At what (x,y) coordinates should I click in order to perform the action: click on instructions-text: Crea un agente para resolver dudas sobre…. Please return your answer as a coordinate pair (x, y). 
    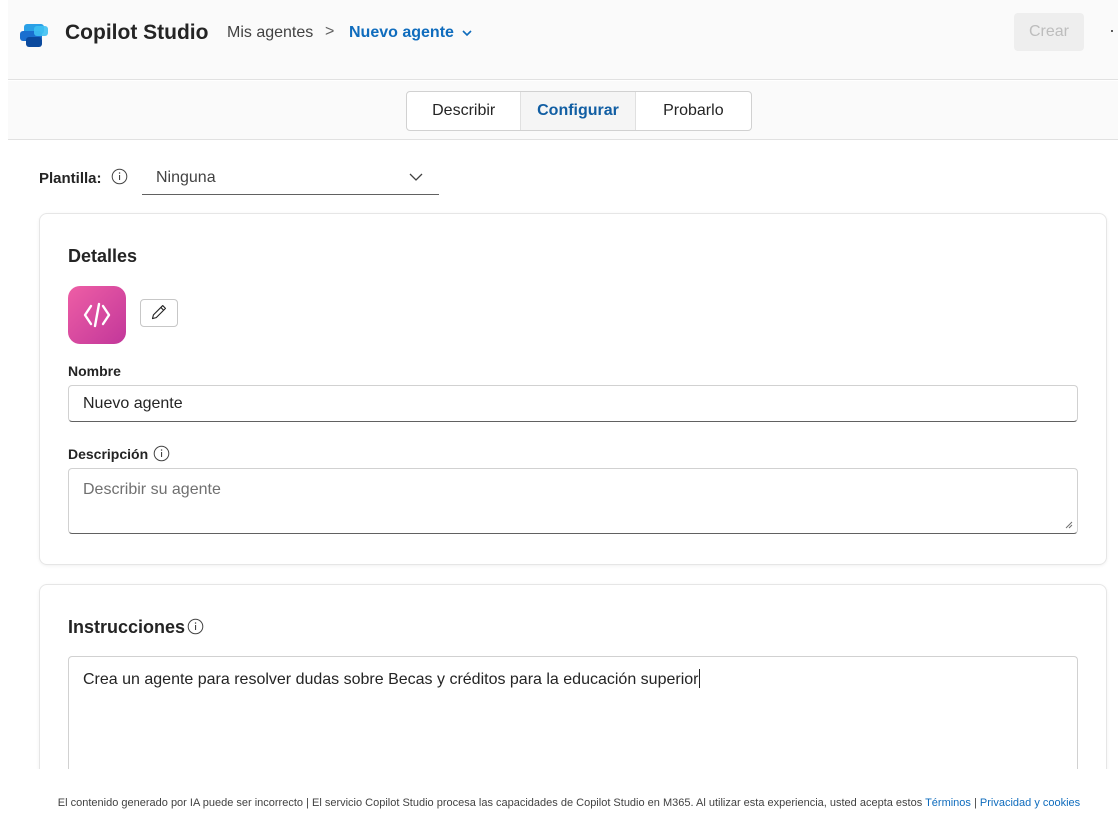
    Looking at the image, I should click on (391, 679).